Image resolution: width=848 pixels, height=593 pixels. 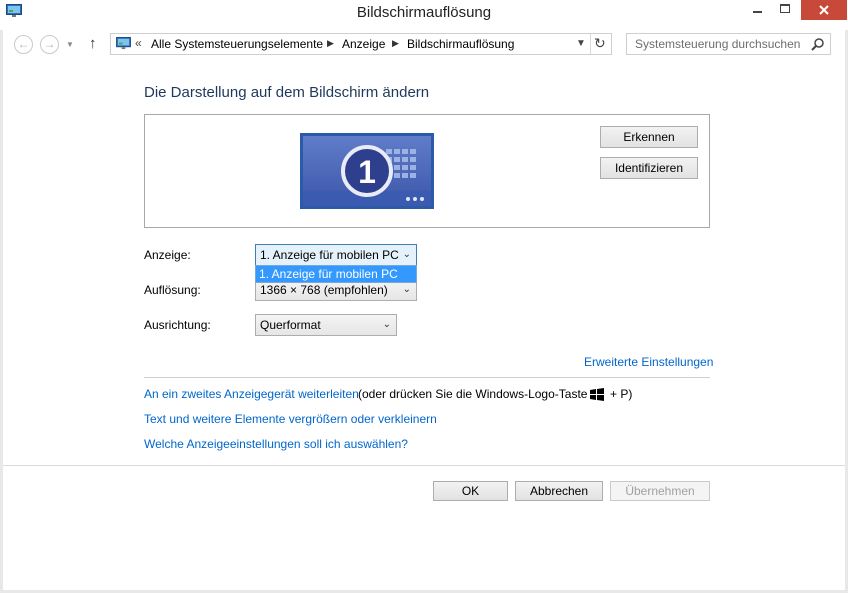 I want to click on arrow-left-icon: ←, so click(x=23, y=44).